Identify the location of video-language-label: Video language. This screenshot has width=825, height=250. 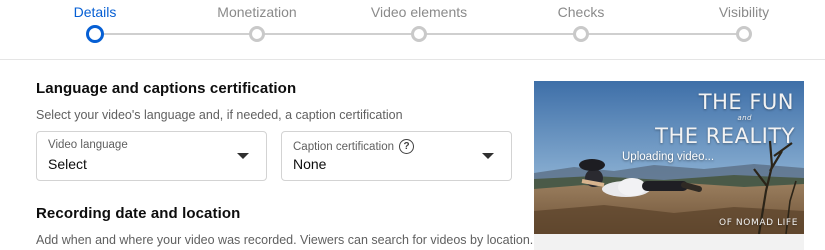
(88, 145).